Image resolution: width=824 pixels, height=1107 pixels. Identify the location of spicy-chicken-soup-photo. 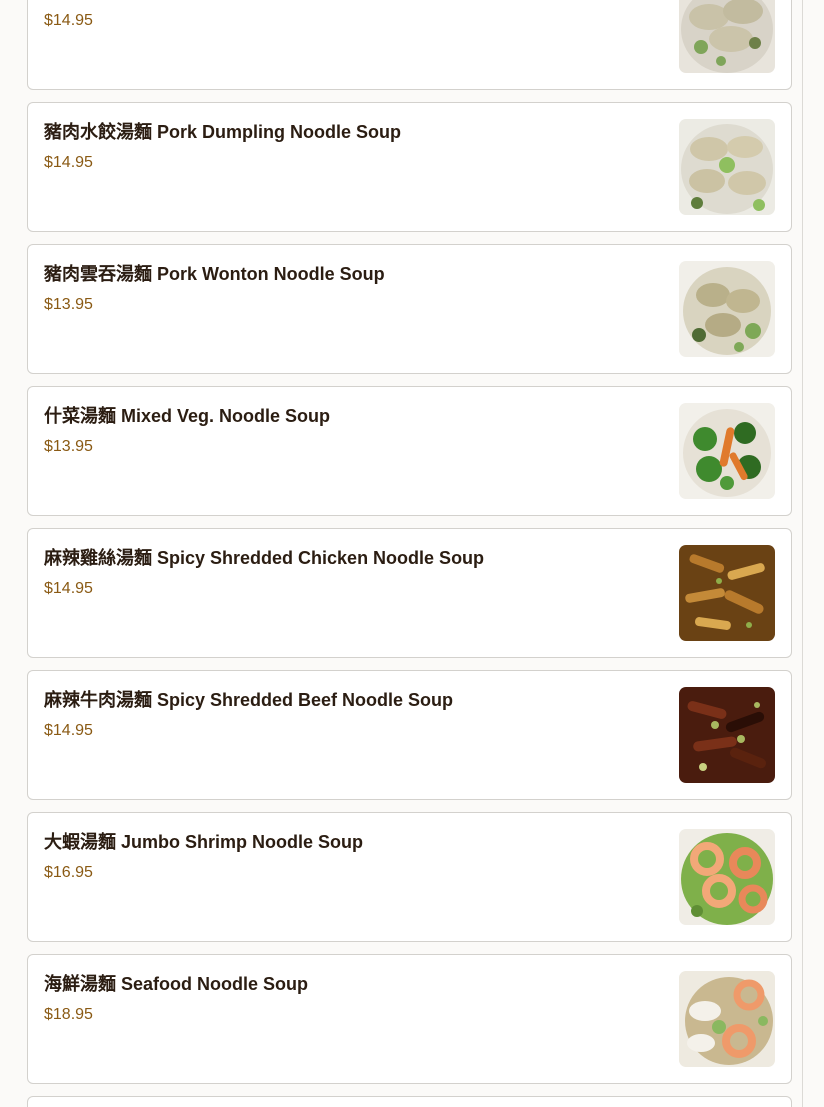
(727, 593).